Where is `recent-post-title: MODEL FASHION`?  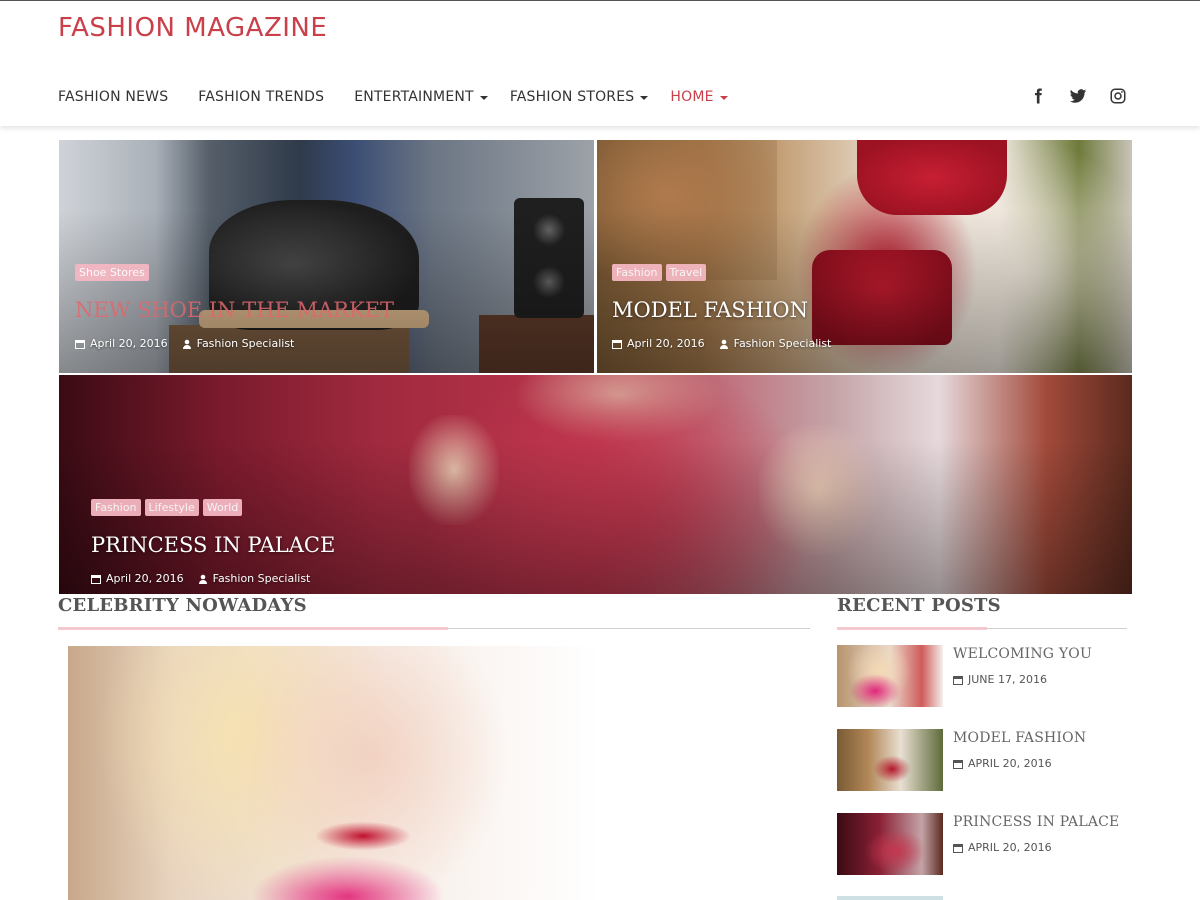 recent-post-title: MODEL FASHION is located at coordinates (1019, 738).